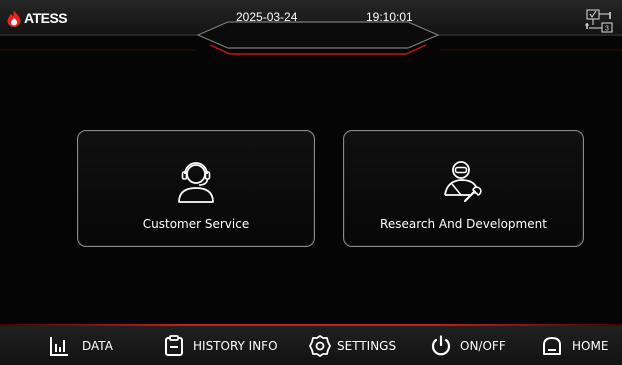 This screenshot has width=622, height=365. Describe the element at coordinates (463, 182) in the screenshot. I see `engineer-wrench-icon` at that location.